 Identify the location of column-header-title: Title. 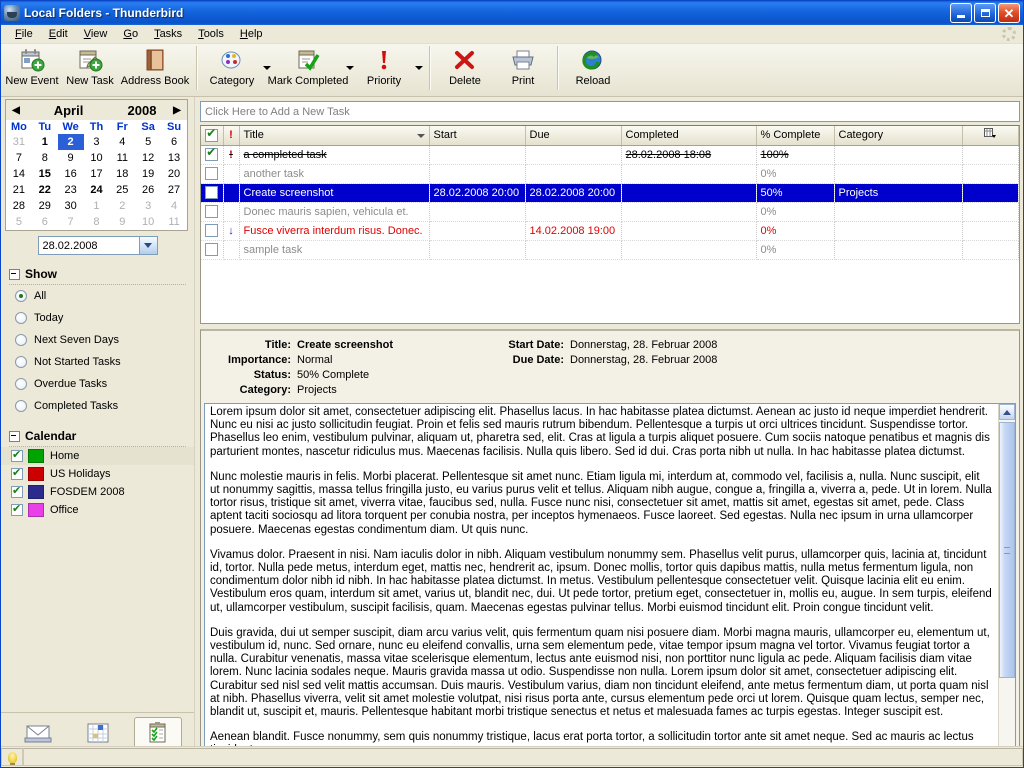
(334, 136).